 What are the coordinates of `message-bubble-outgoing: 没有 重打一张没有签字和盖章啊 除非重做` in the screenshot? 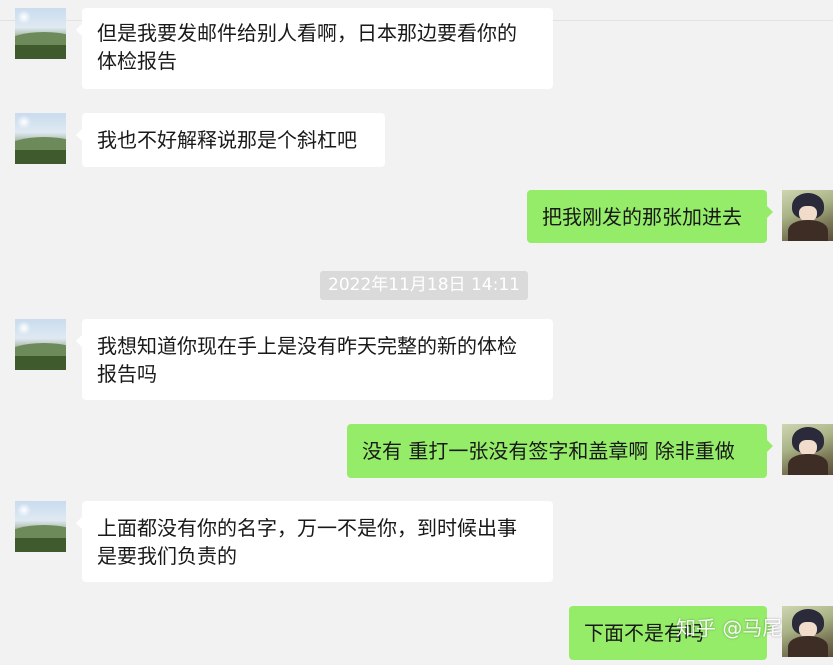 It's located at (560, 451).